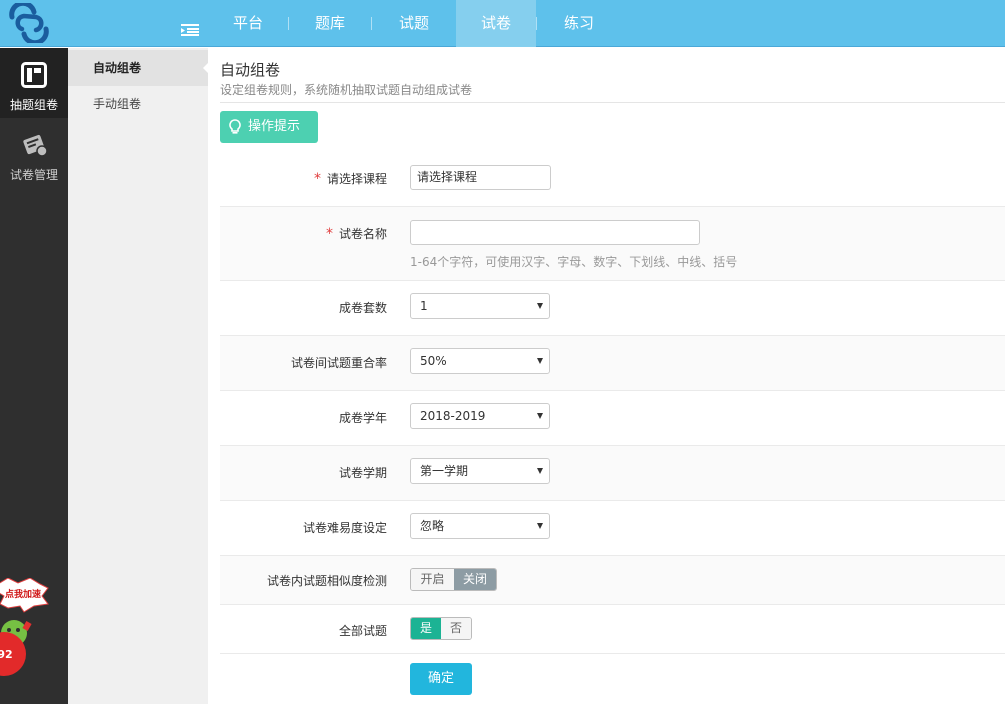  Describe the element at coordinates (612, 473) in the screenshot. I see `form-row-semester: 试卷学期 第一学期` at that location.